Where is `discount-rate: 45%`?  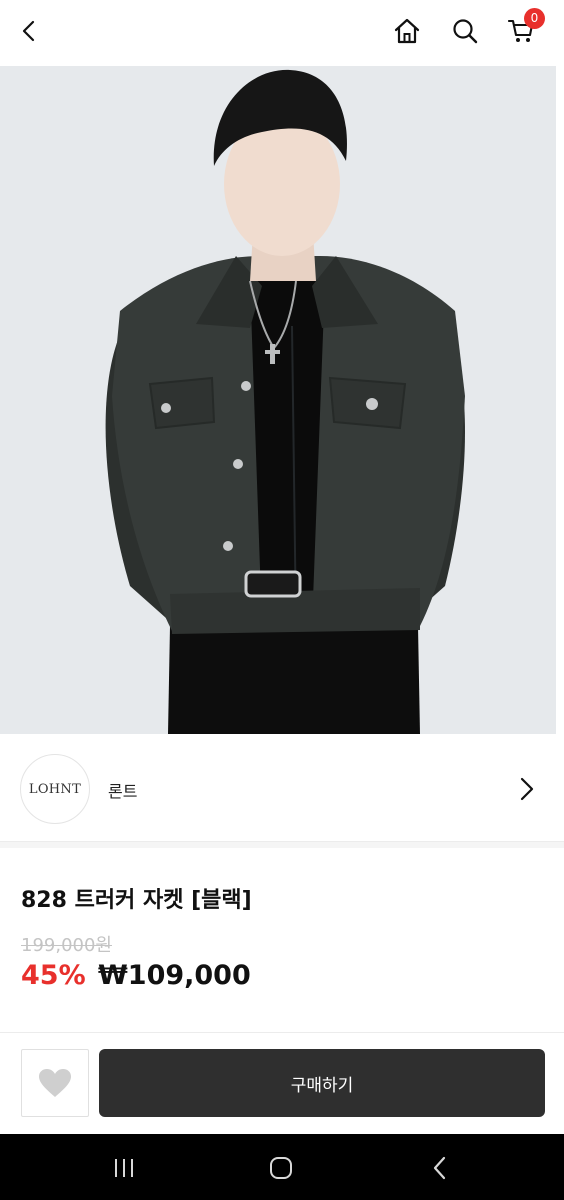
discount-rate: 45% is located at coordinates (53, 975).